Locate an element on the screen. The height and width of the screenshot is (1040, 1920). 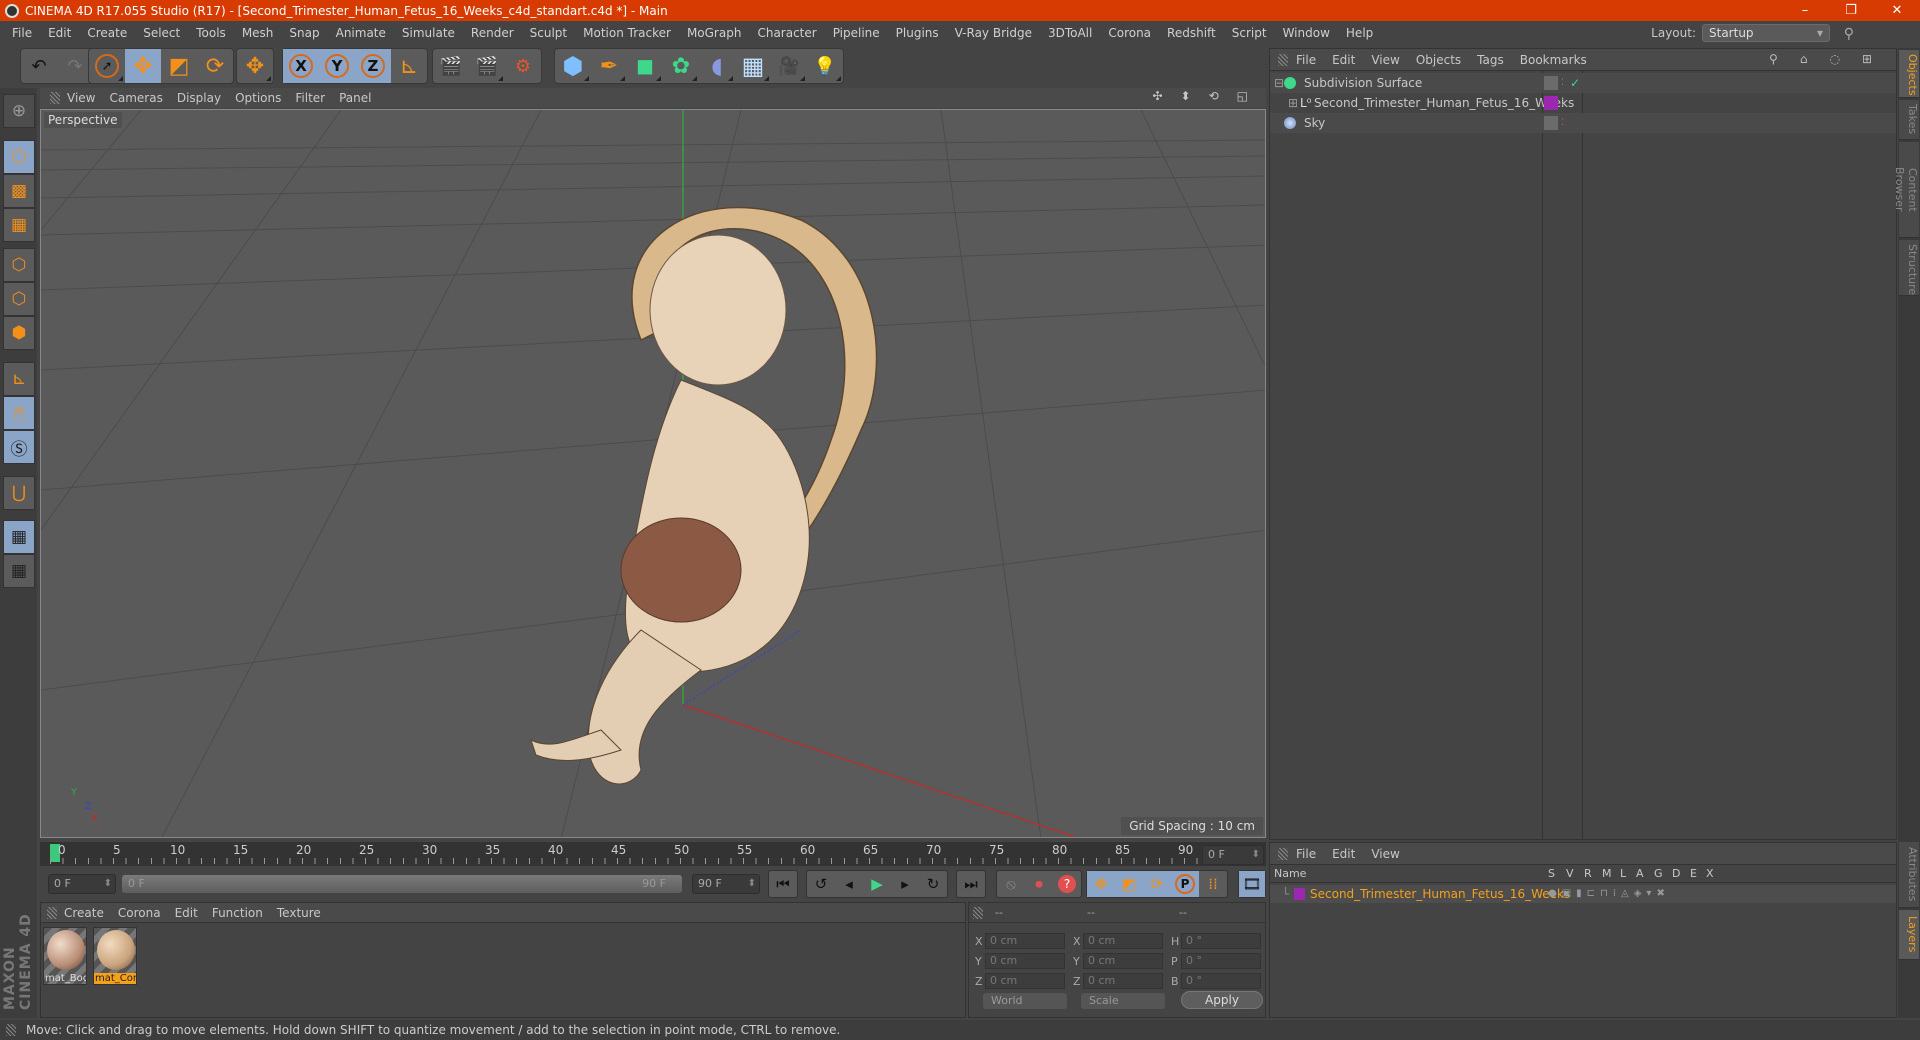
menu-plugins: Plugins is located at coordinates (917, 33).